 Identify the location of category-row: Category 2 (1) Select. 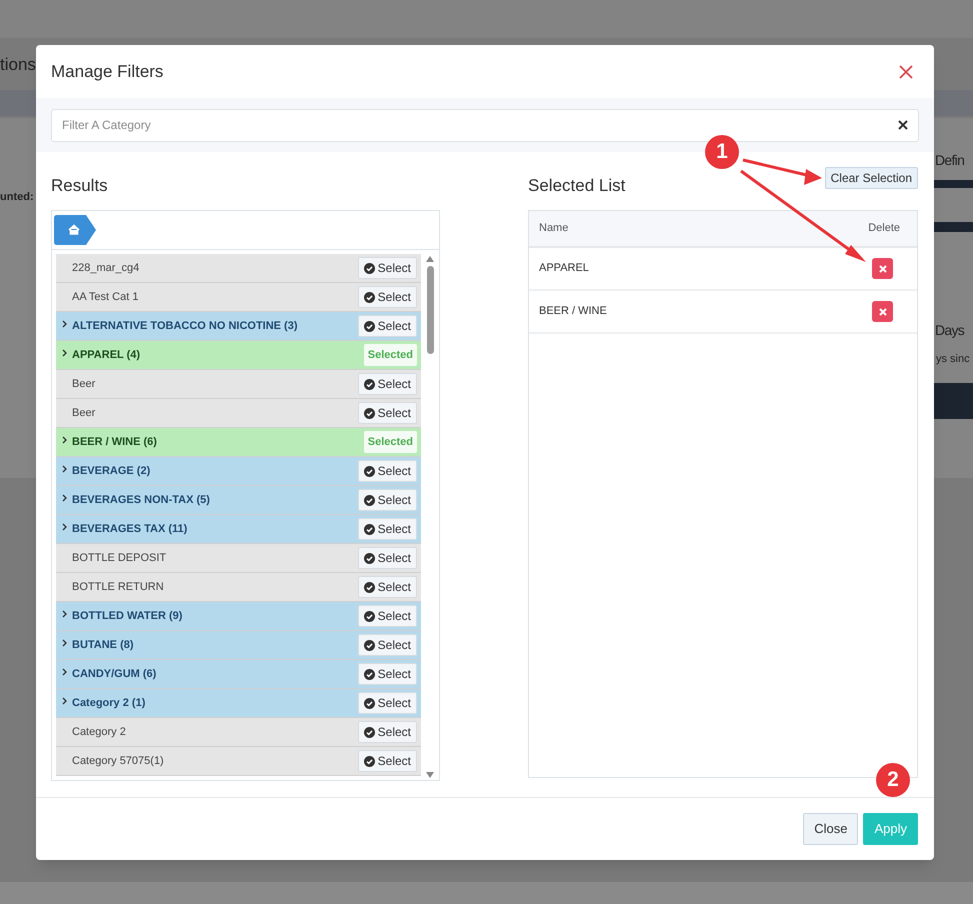
(238, 703).